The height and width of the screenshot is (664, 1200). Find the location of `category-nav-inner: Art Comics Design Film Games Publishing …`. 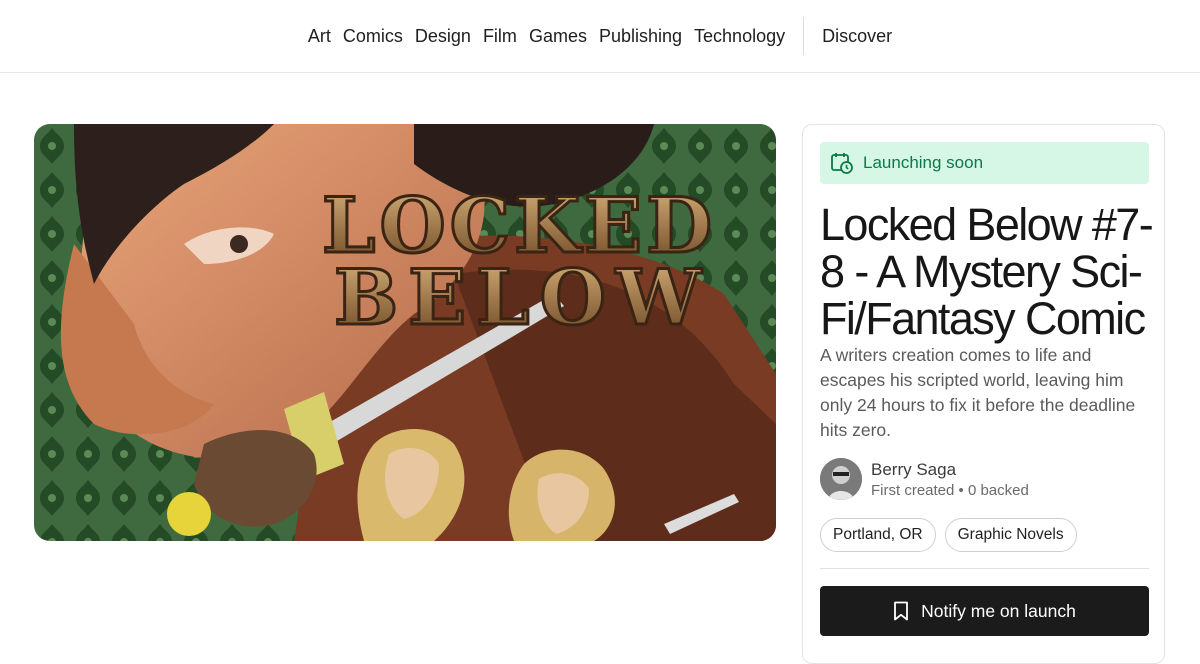

category-nav-inner: Art Comics Design Film Games Publishing … is located at coordinates (600, 36).